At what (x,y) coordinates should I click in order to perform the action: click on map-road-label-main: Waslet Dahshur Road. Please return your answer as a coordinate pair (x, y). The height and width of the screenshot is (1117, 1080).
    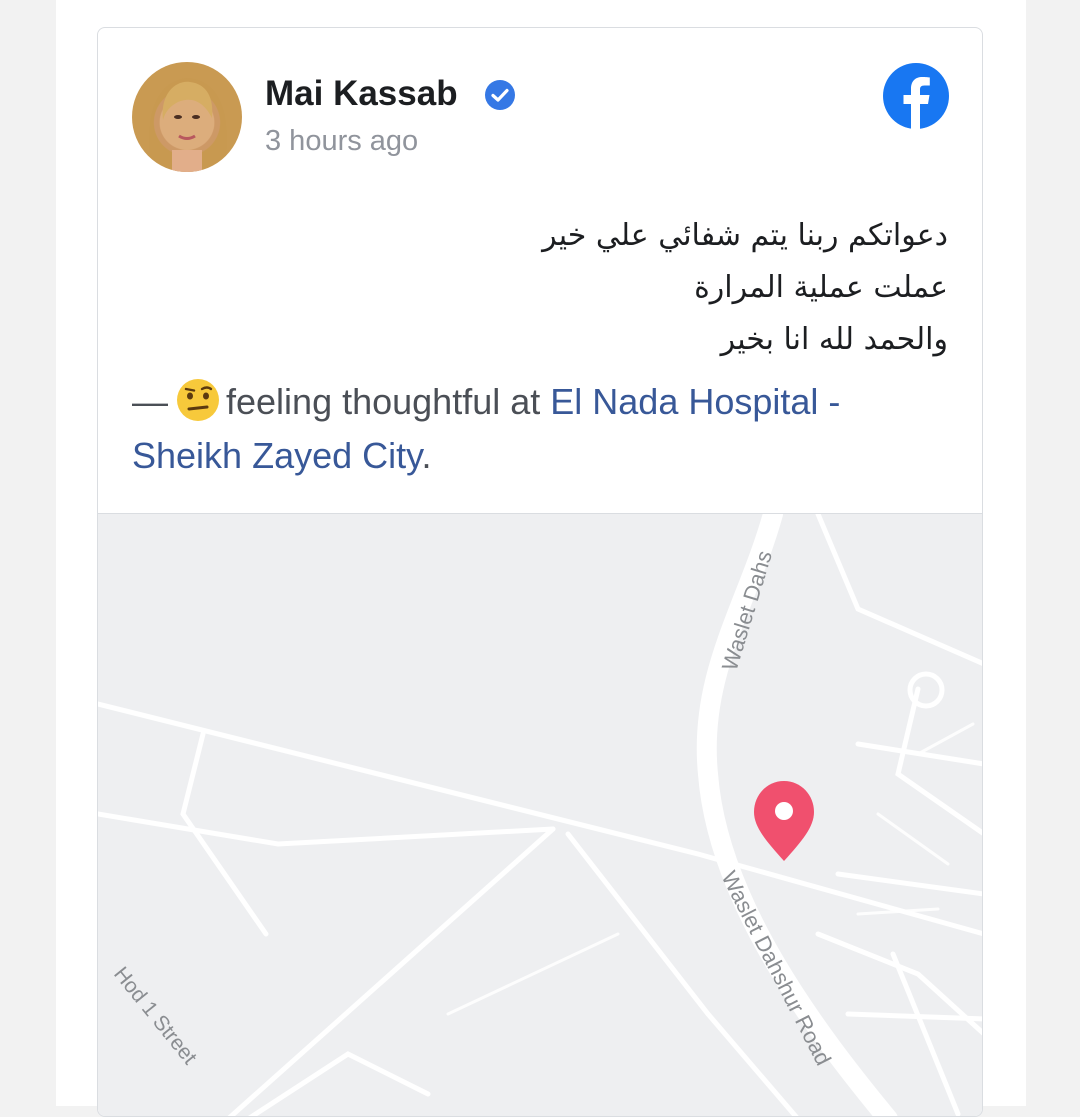
    Looking at the image, I should click on (777, 968).